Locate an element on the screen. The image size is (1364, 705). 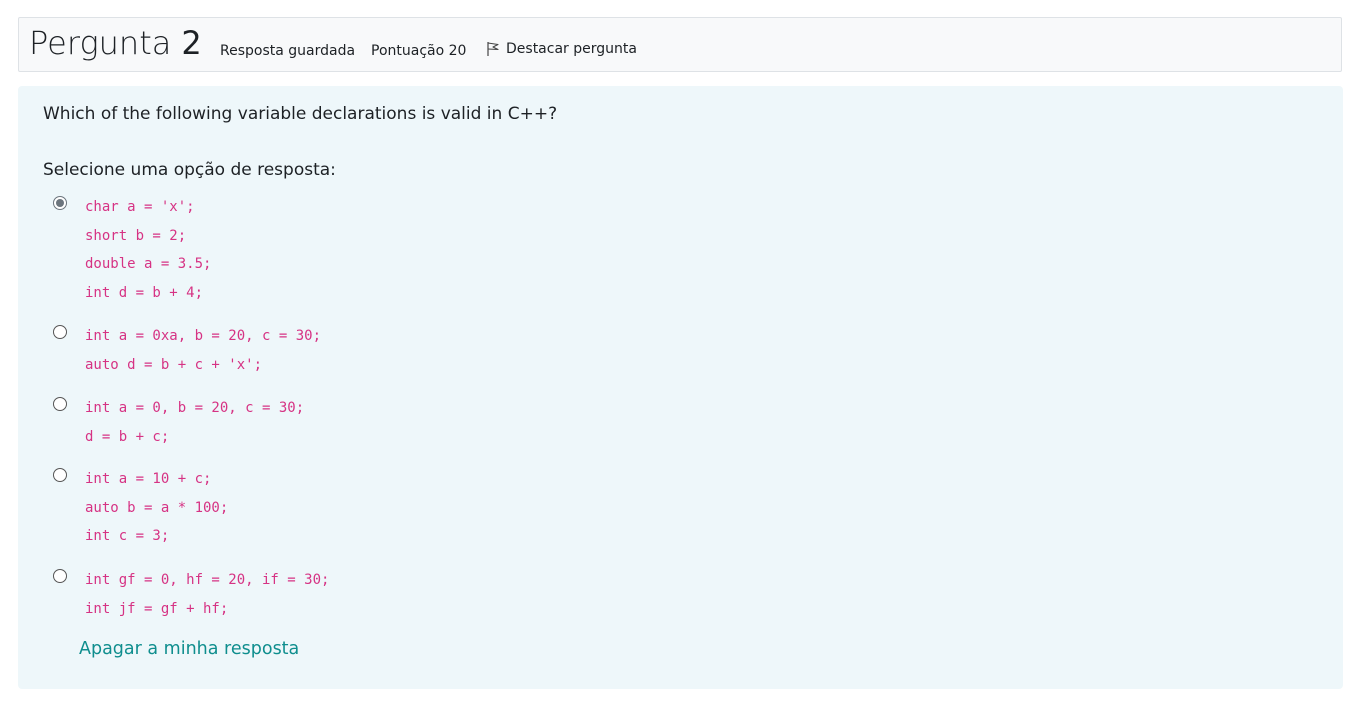
flag-question-label: Destacar pergunta is located at coordinates (571, 49).